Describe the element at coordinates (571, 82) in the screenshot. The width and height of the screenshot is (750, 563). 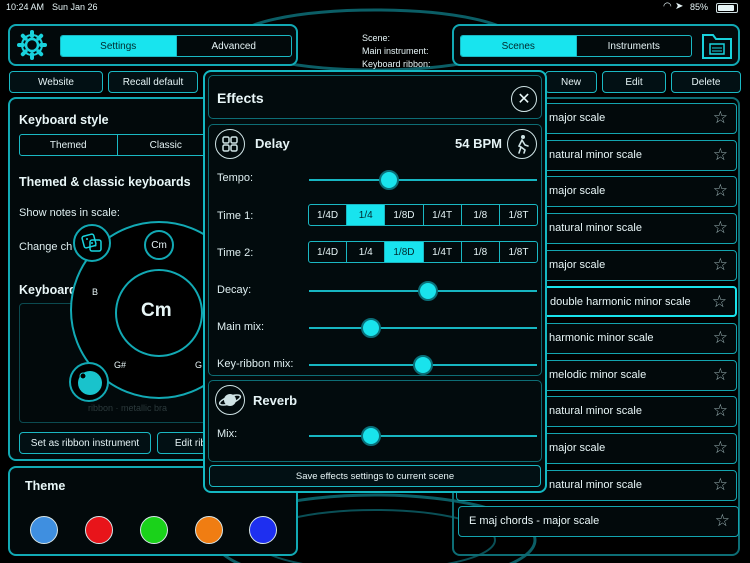
I see `new-scene-button: New` at that location.